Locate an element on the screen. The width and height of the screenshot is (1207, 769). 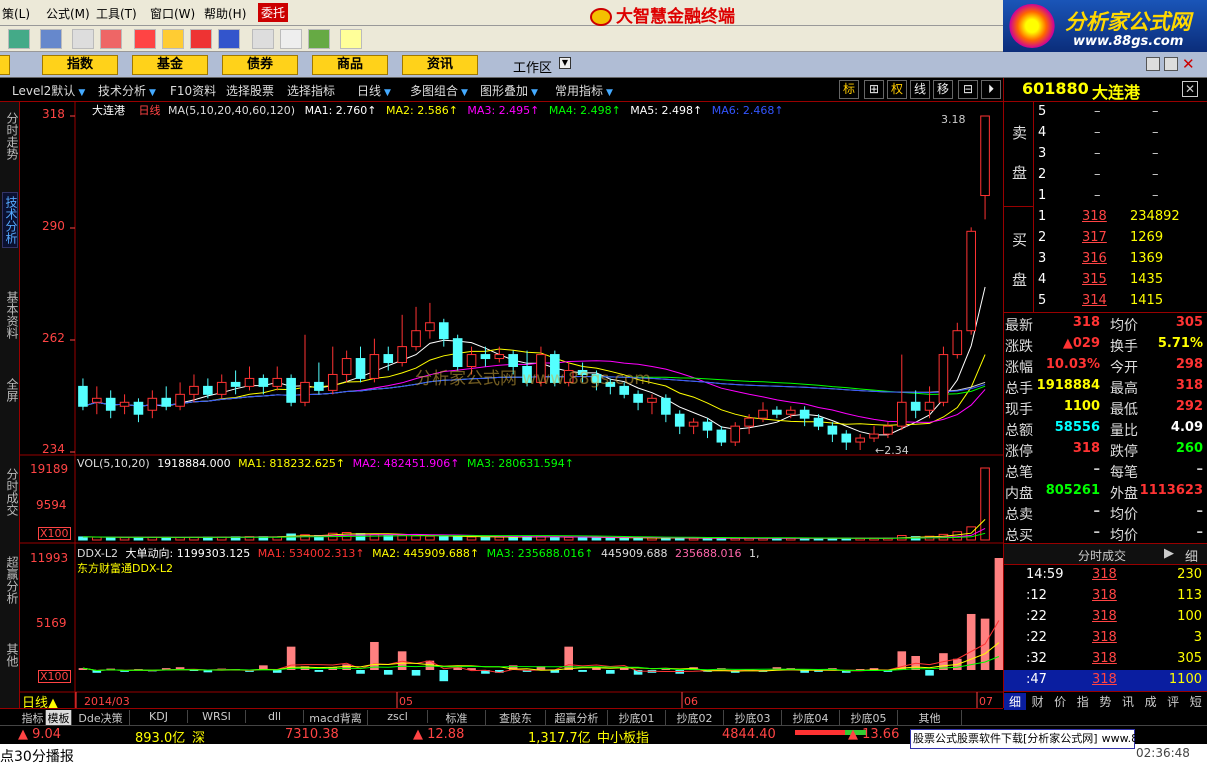
indicator-tab-13: 抄底03 is located at coordinates (753, 718).